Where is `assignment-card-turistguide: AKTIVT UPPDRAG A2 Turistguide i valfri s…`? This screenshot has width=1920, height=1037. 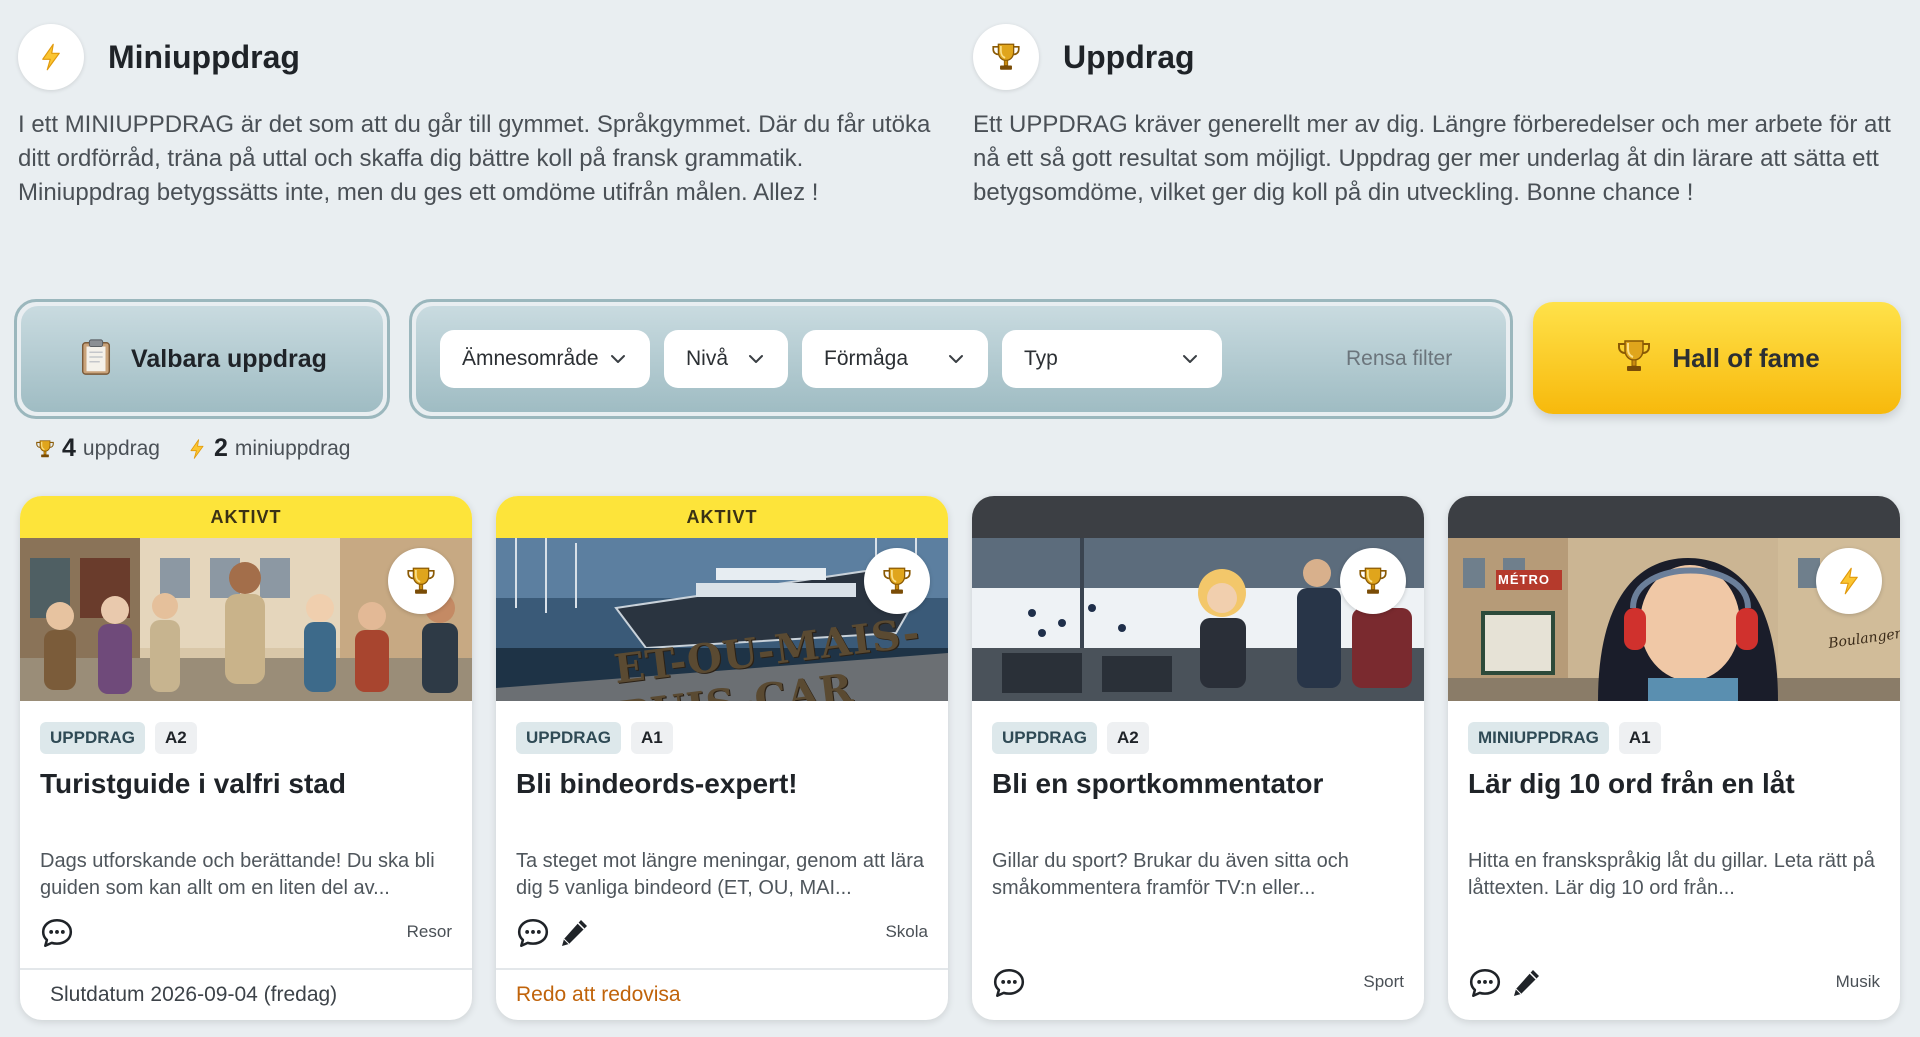 assignment-card-turistguide: AKTIVT UPPDRAG A2 Turistguide i valfri s… is located at coordinates (246, 758).